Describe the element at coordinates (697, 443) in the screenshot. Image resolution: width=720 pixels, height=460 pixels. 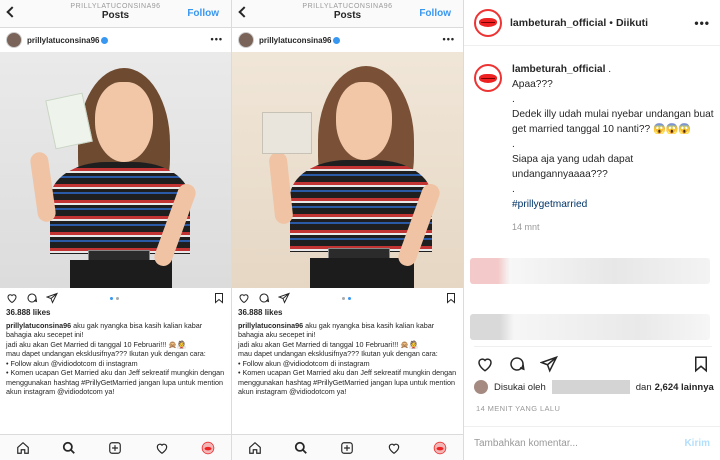
I see `send-comment-button: Kirim` at that location.